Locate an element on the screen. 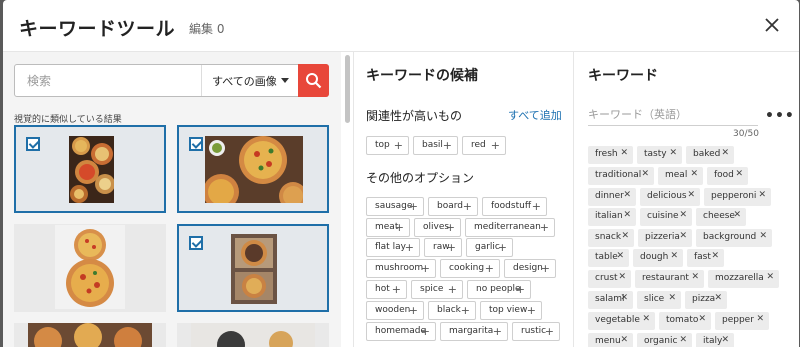 Image resolution: width=800 pixels, height=347 pixels. suggestion-chip: no people + is located at coordinates (499, 289).